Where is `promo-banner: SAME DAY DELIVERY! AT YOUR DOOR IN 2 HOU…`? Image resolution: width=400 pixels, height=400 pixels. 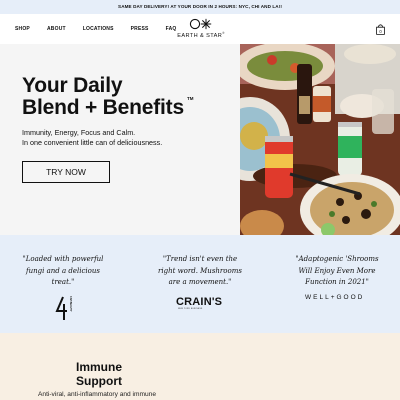
promo-banner: SAME DAY DELIVERY! AT YOUR DOOR IN 2 HOU… is located at coordinates (200, 7).